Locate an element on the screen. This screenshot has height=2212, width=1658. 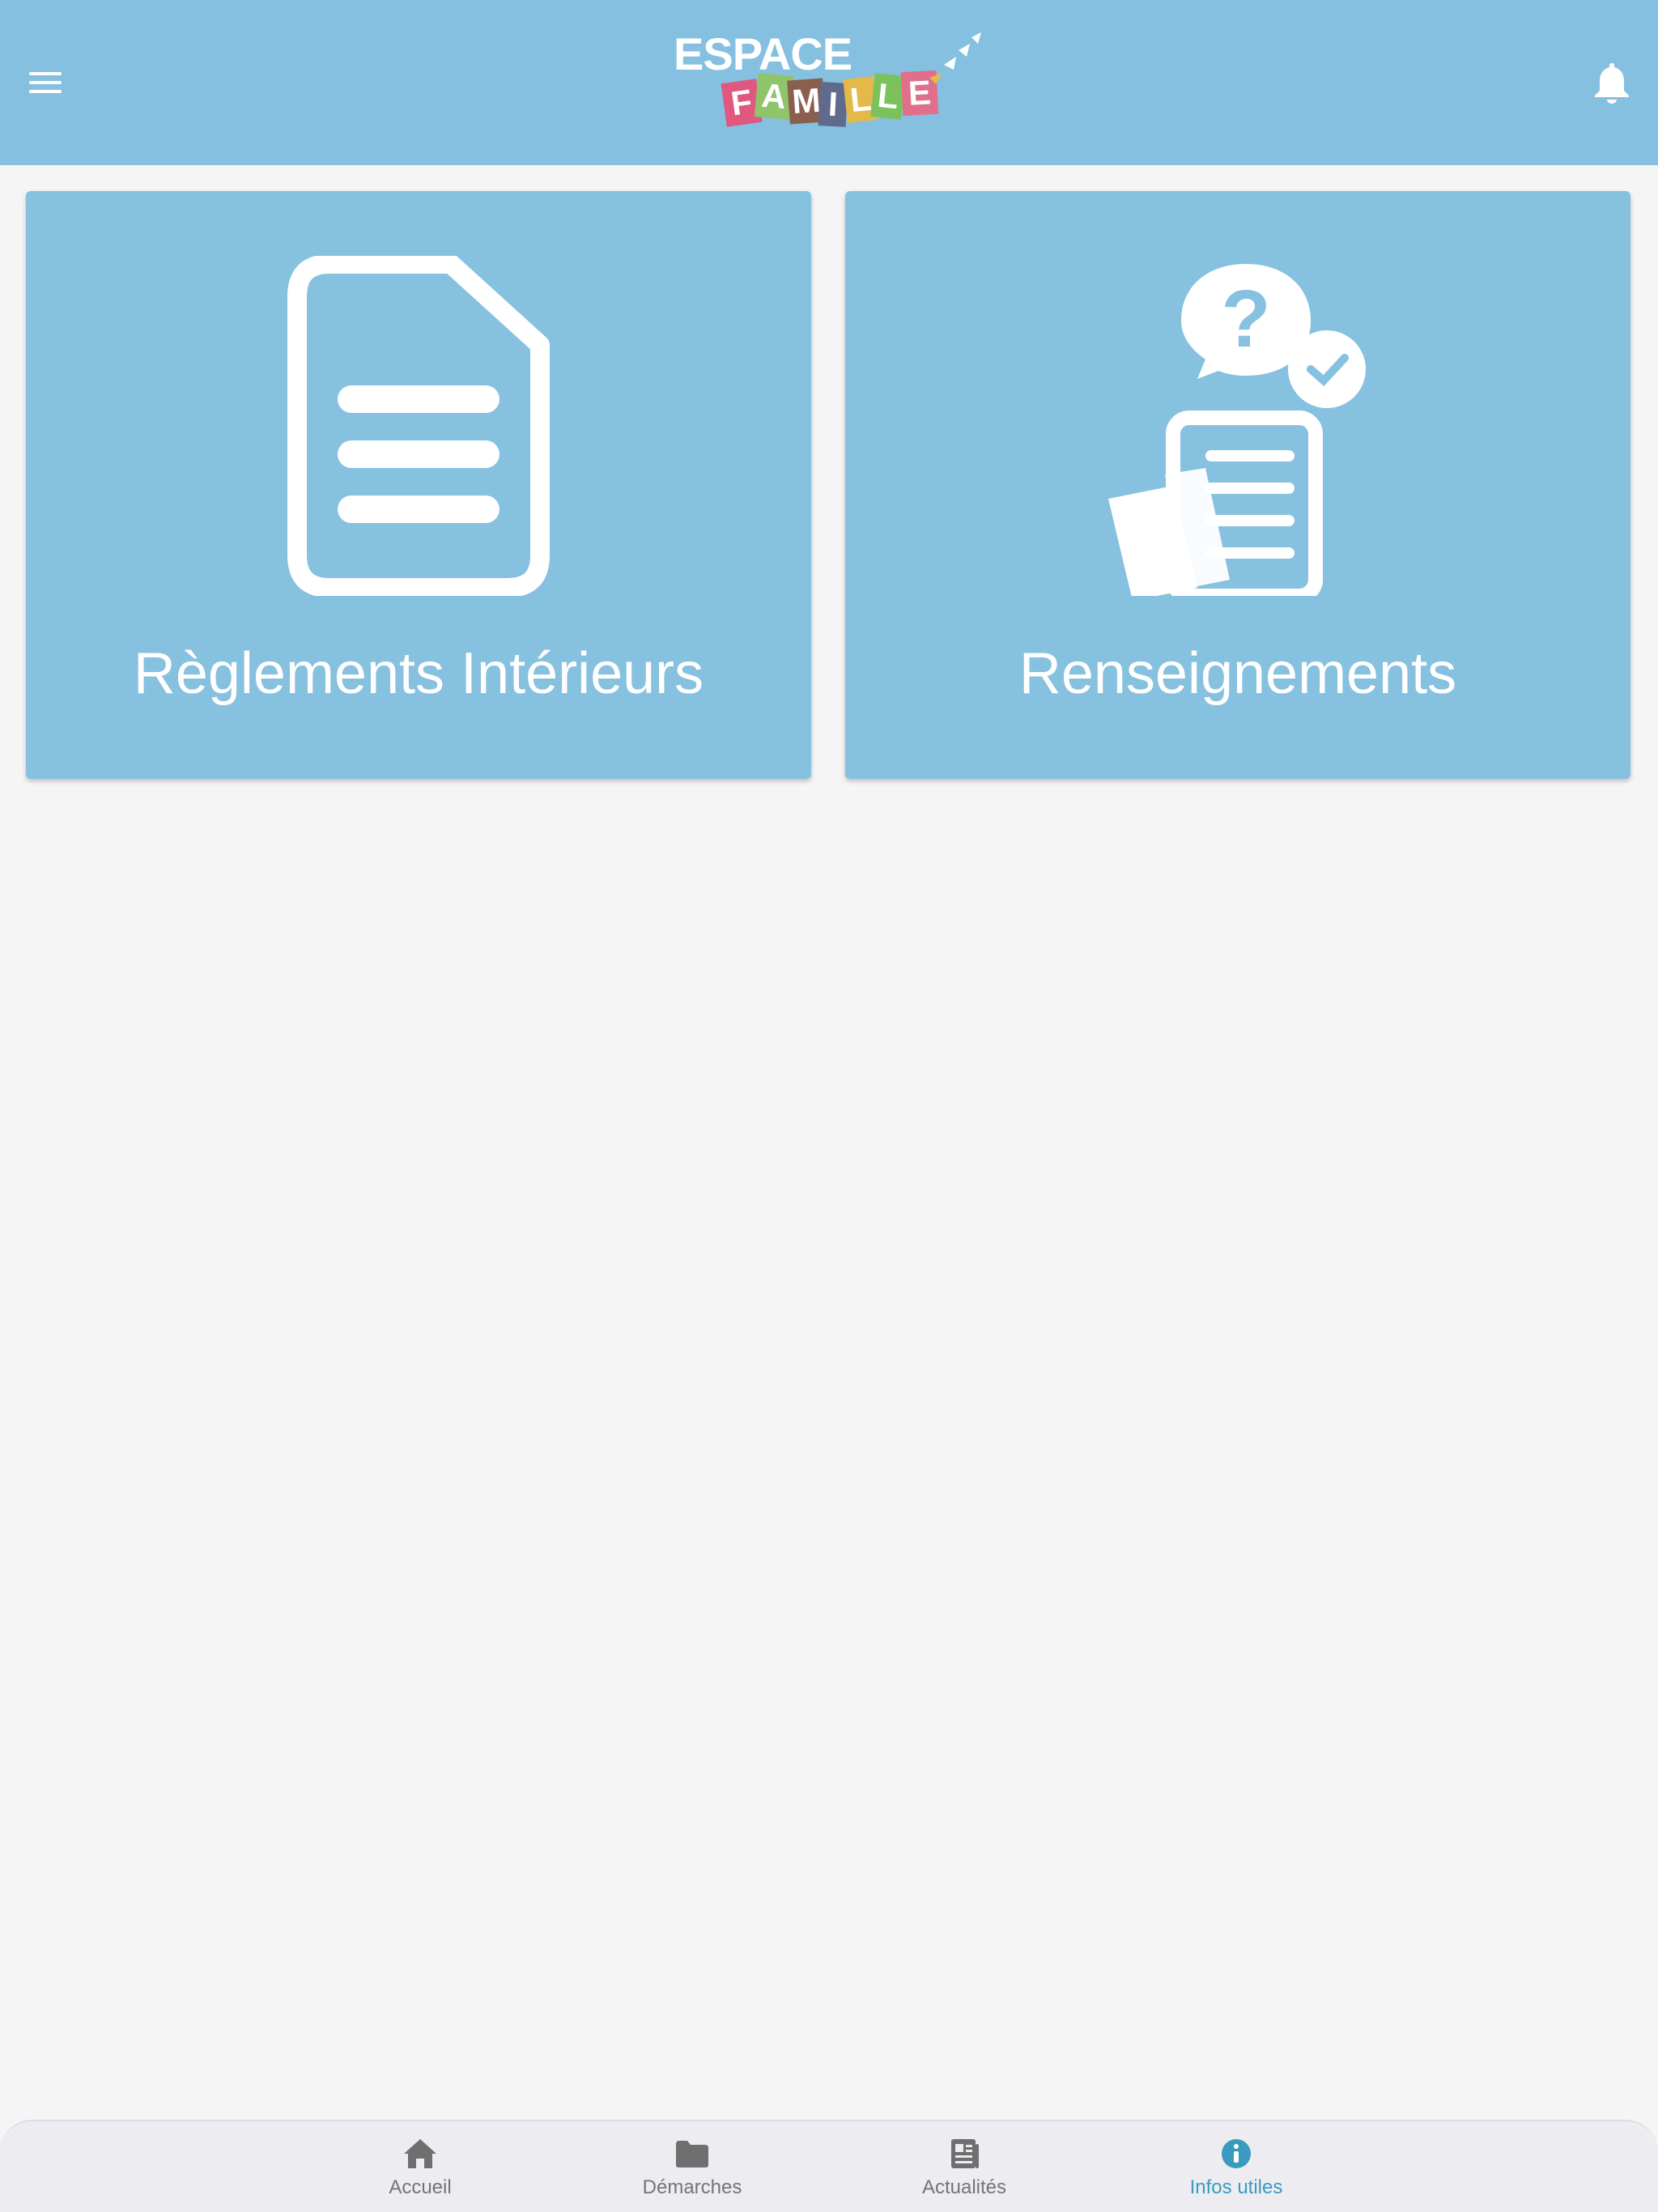
tab-actualites: Actualités is located at coordinates (964, 2171).